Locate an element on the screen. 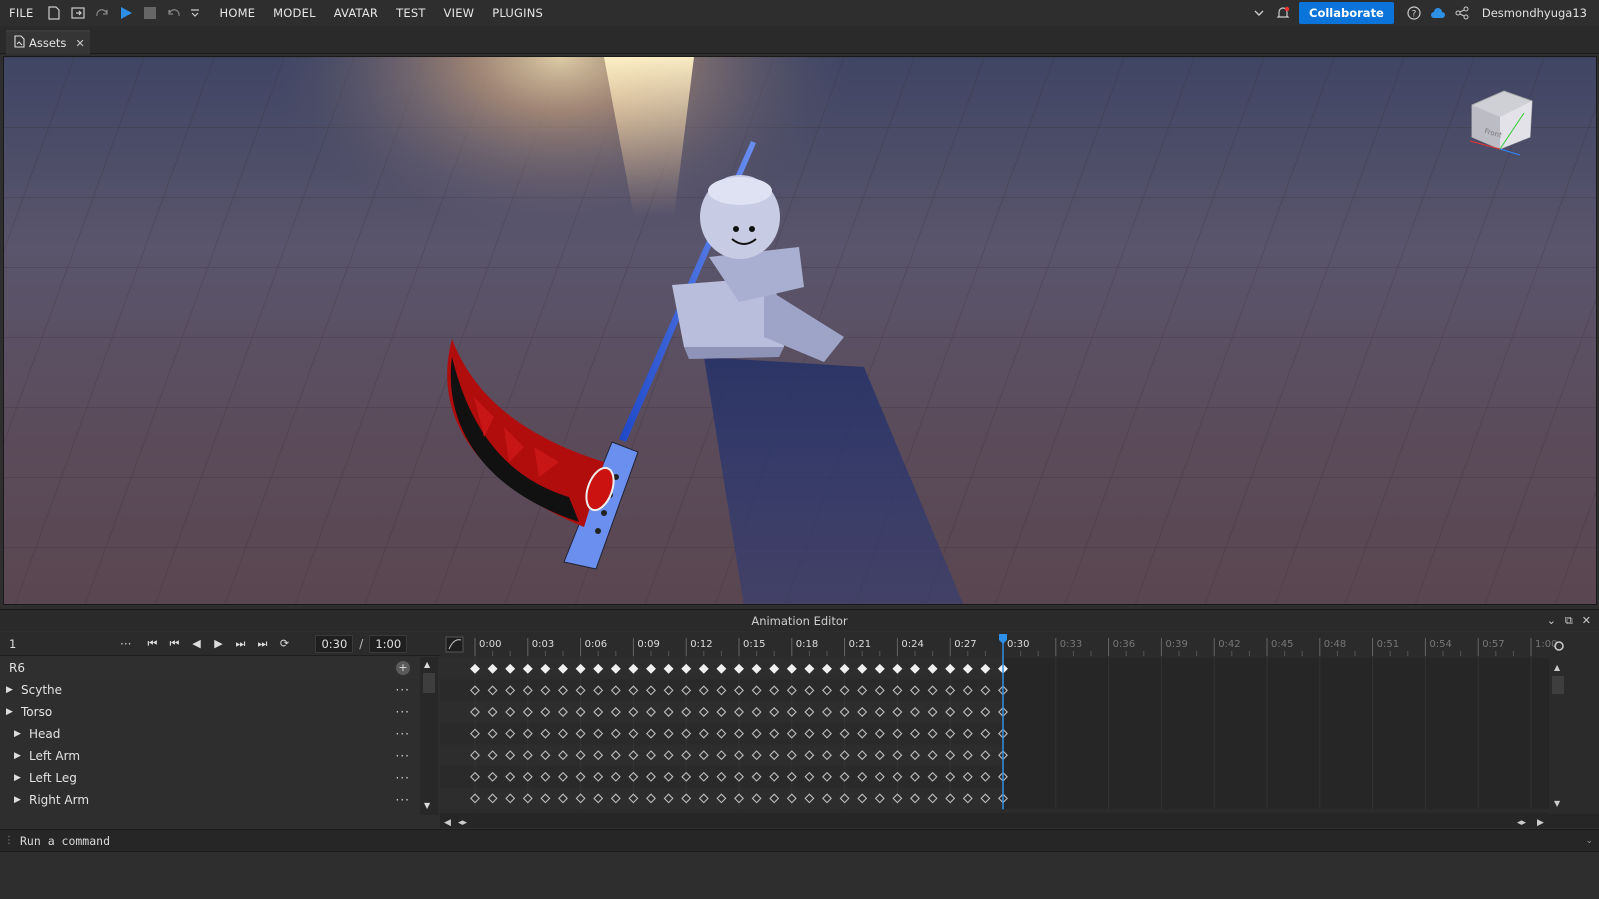 The width and height of the screenshot is (1599, 899). track-row: ▶ Head ··· is located at coordinates (210, 734).